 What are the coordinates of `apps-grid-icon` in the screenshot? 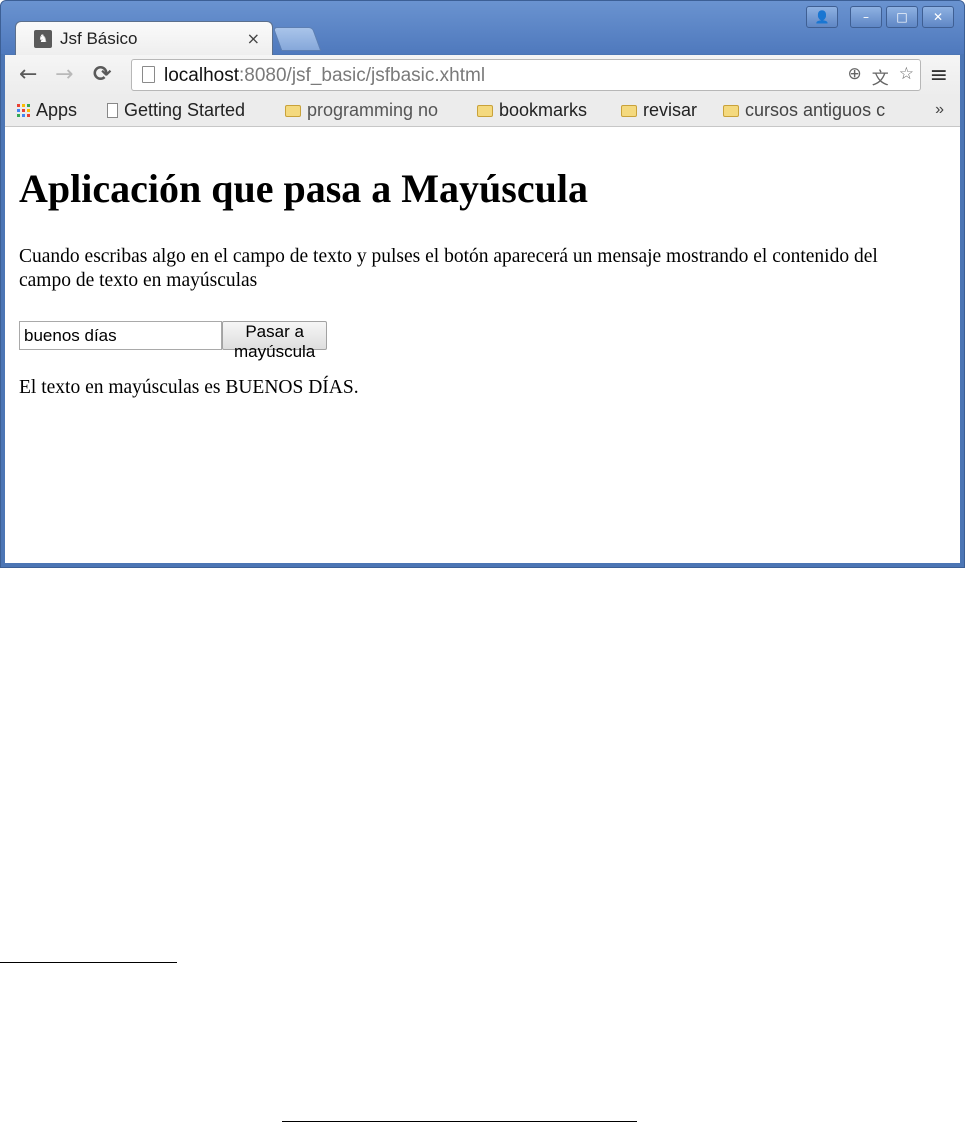 It's located at (23, 110).